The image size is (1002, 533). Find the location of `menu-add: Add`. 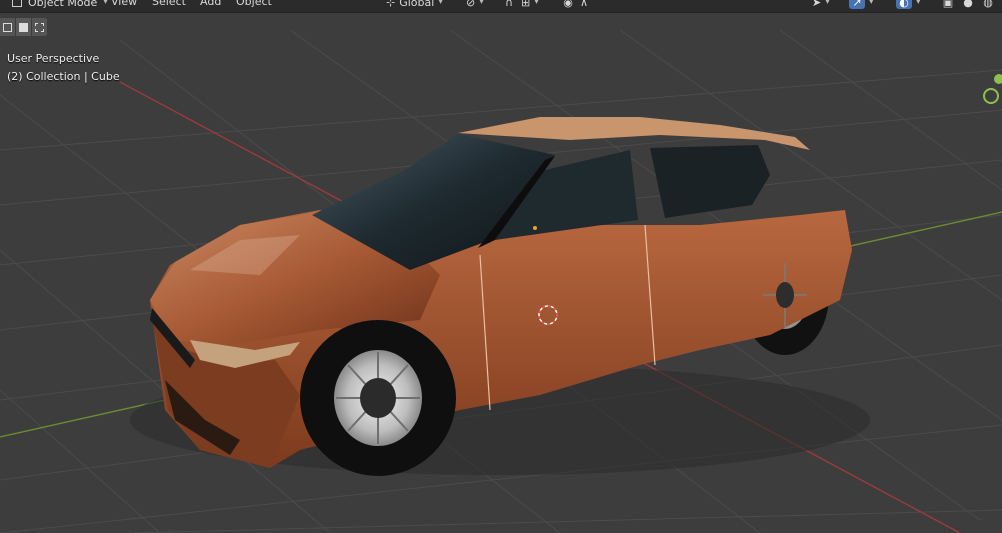

menu-add: Add is located at coordinates (210, 4).